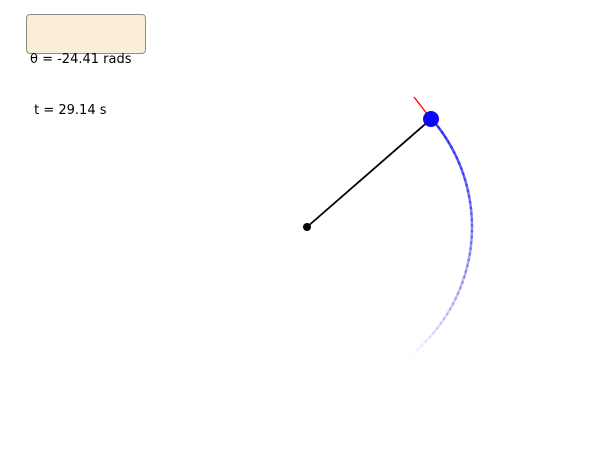 The width and height of the screenshot is (599, 450). I want to click on theta-readout: θ = -24.41 rads, so click(81, 59).